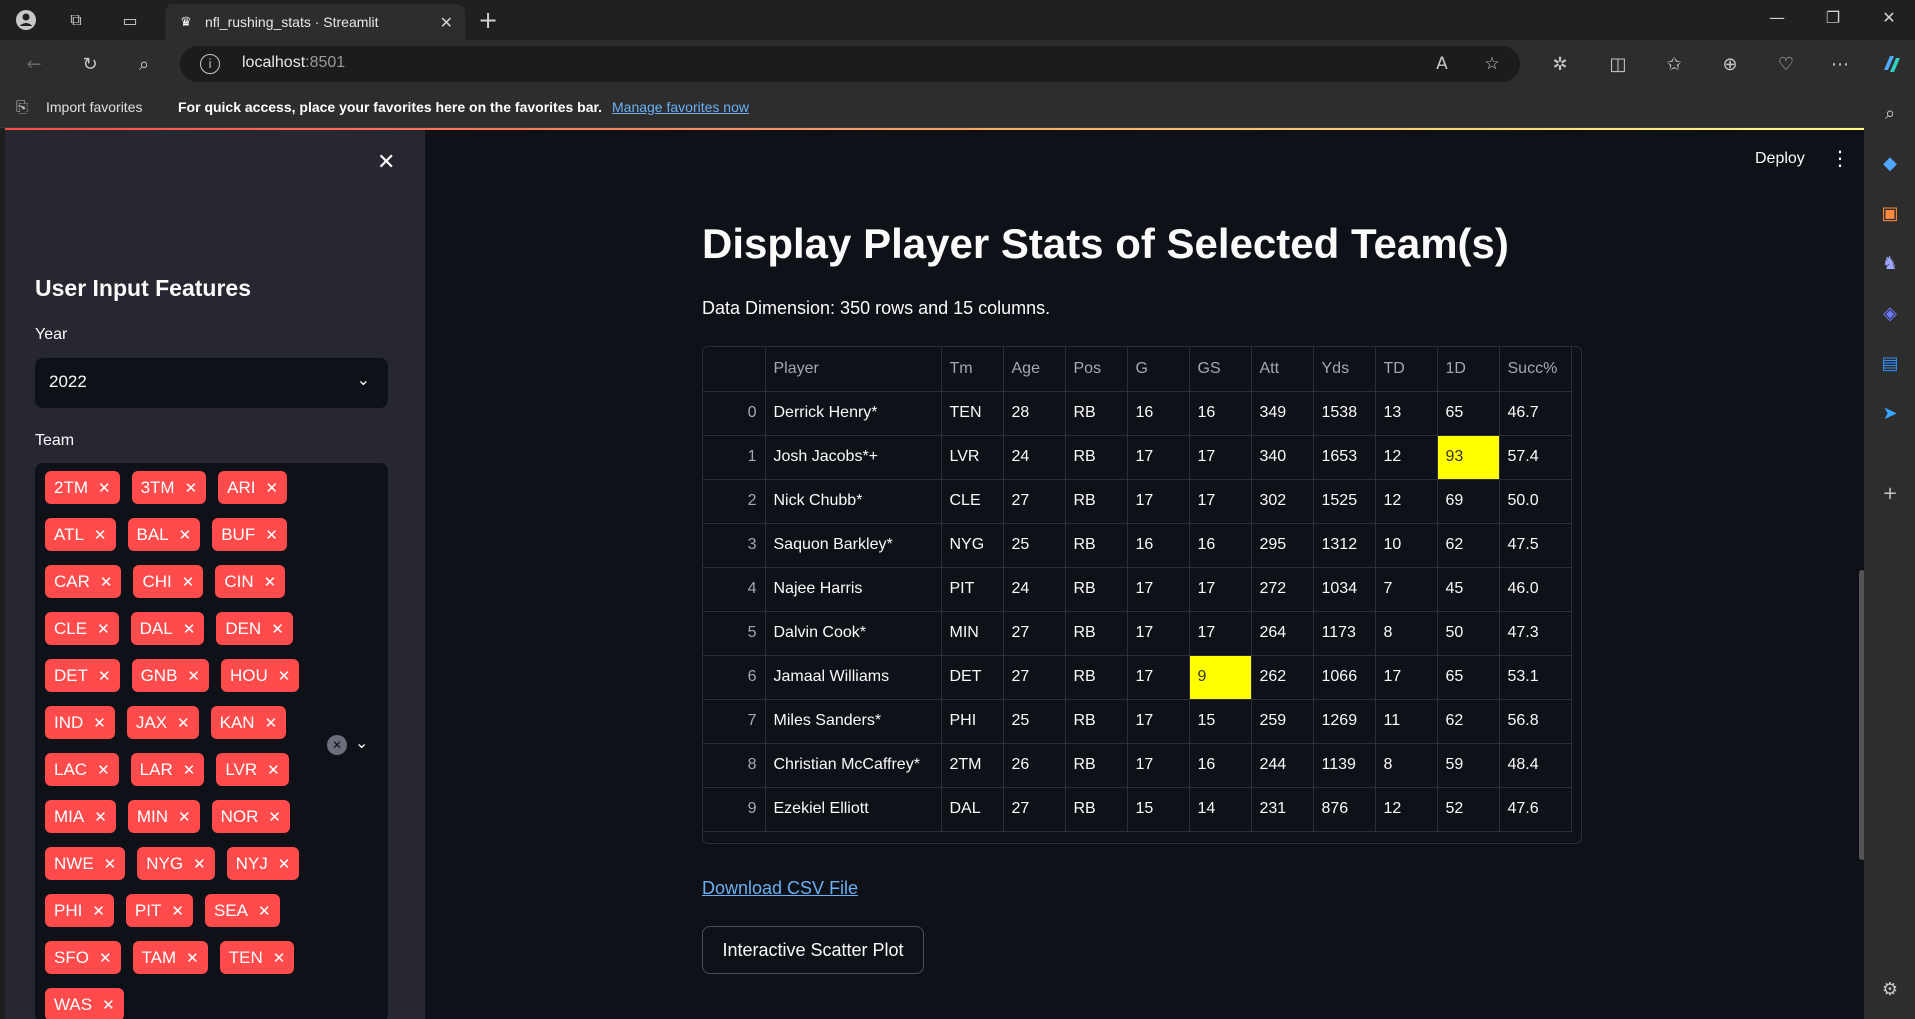 This screenshot has width=1915, height=1019. What do you see at coordinates (82, 769) in the screenshot?
I see `team-chip: LAC ✕` at bounding box center [82, 769].